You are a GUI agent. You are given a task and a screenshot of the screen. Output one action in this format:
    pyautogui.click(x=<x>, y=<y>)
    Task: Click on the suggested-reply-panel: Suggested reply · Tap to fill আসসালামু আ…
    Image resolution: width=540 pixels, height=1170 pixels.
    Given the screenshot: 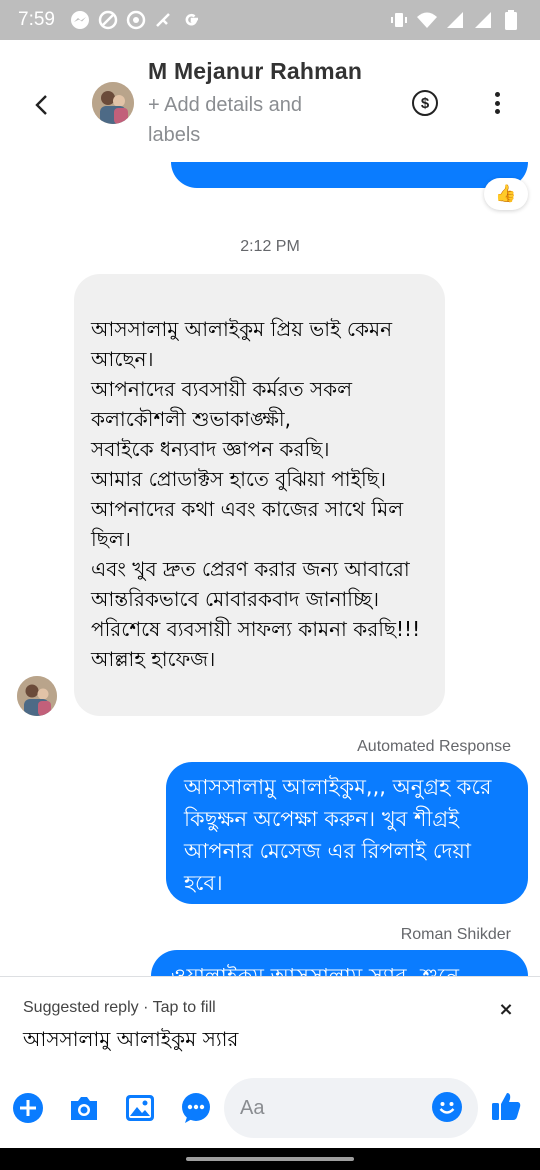 What is the action you would take?
    pyautogui.click(x=270, y=1015)
    